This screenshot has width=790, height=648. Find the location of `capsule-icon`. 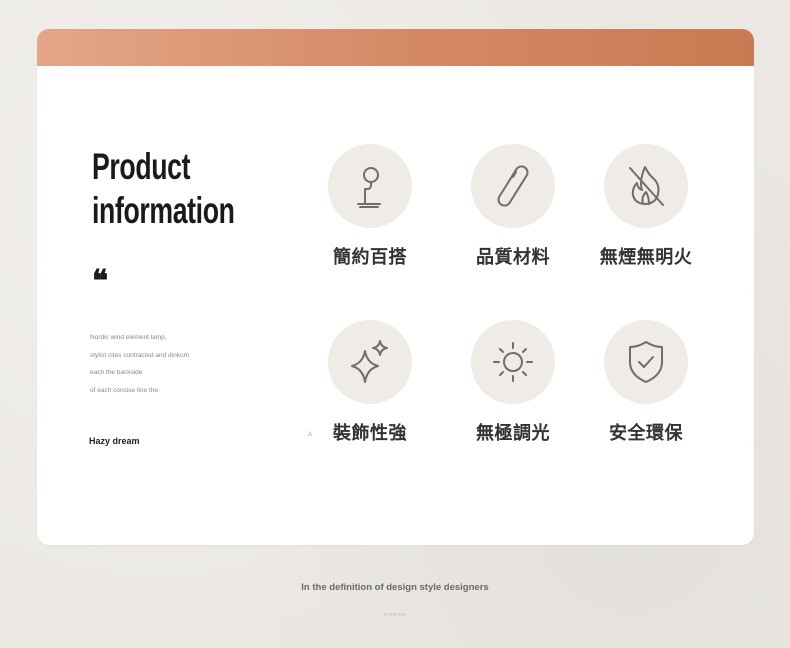

capsule-icon is located at coordinates (513, 186).